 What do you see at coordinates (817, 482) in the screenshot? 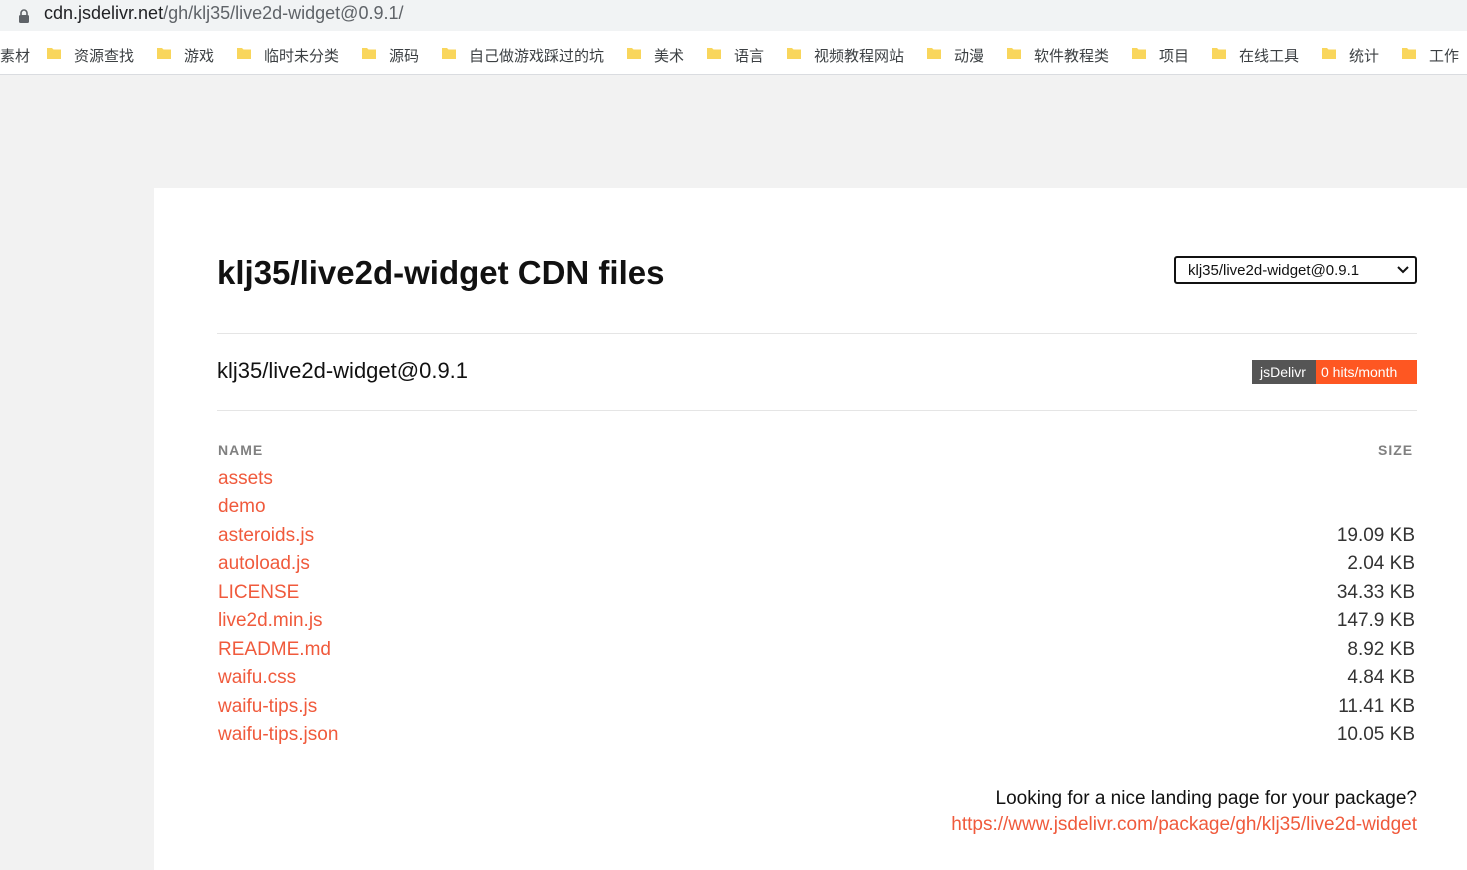
I see `file-row: assets` at bounding box center [817, 482].